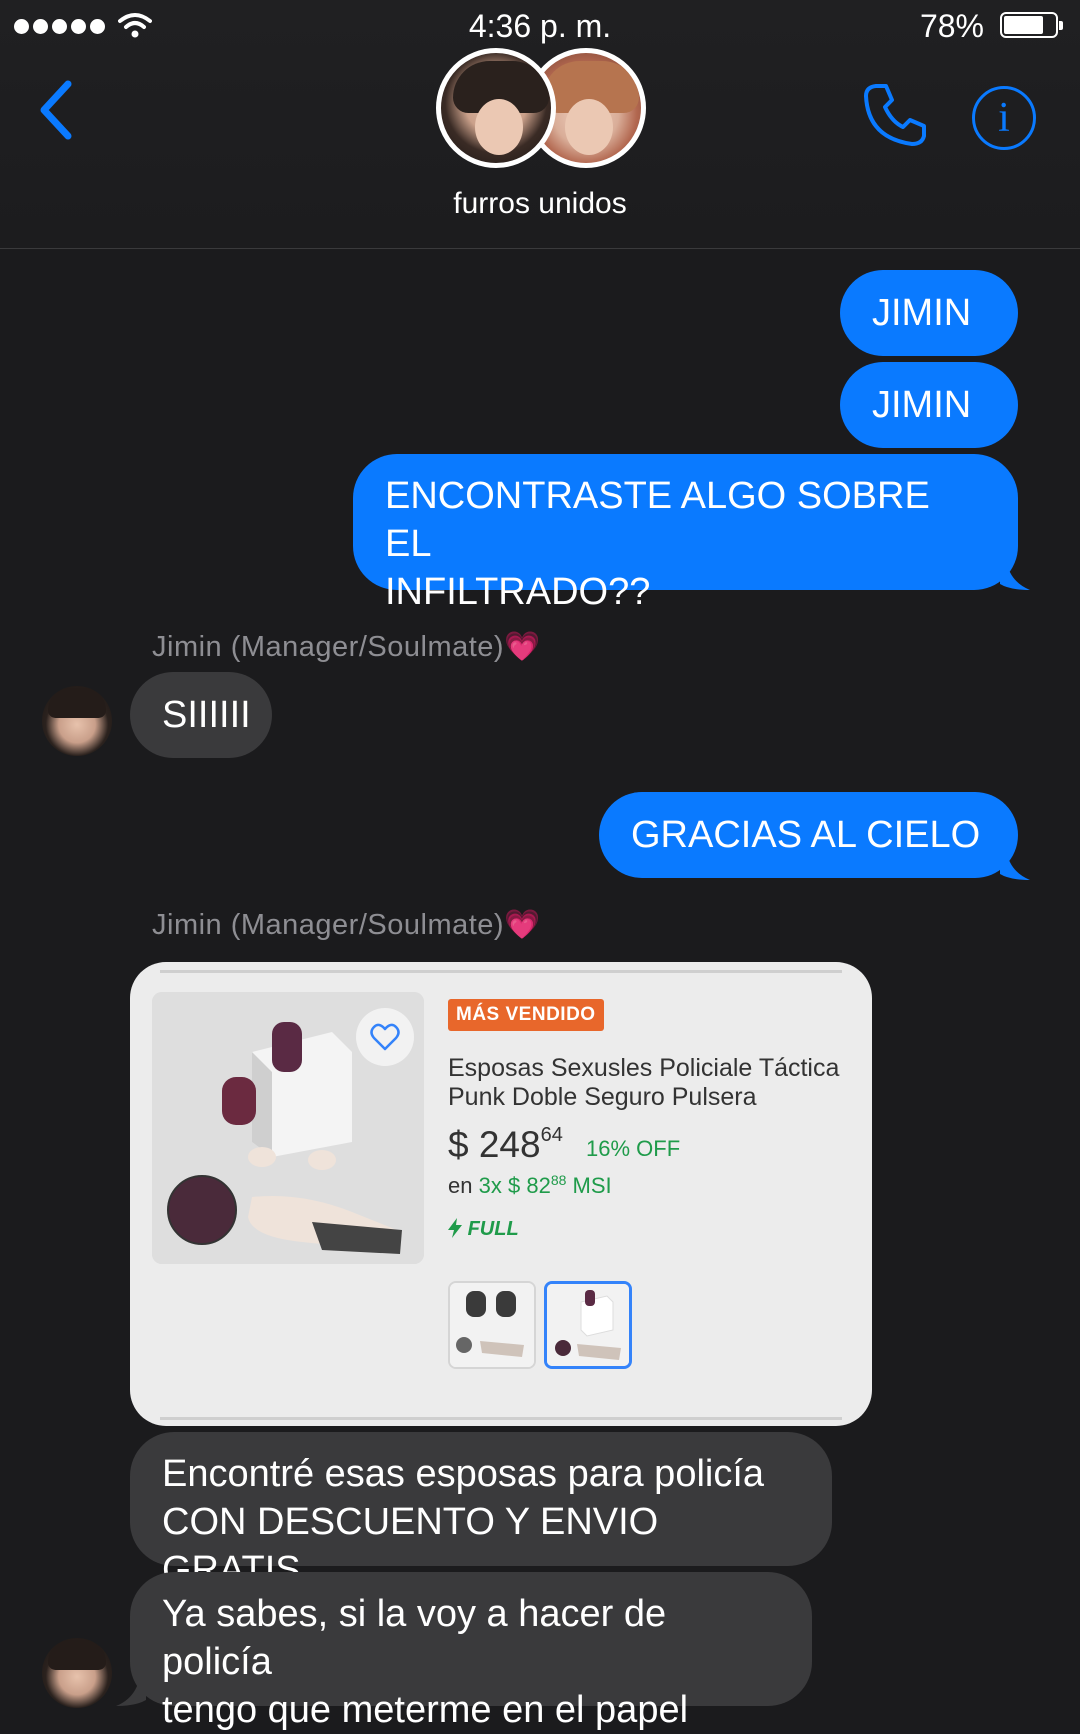 This screenshot has height=1734, width=1080. I want to click on status-time: 4:36 p. m., so click(540, 26).